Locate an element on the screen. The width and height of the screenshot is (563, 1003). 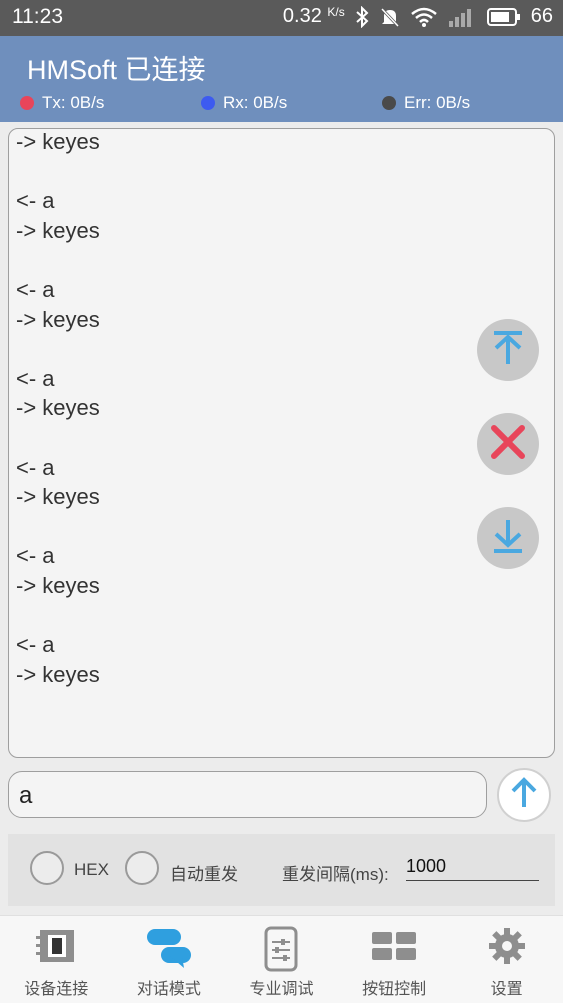
network-speed-value: 0.32 is located at coordinates (302, 16).